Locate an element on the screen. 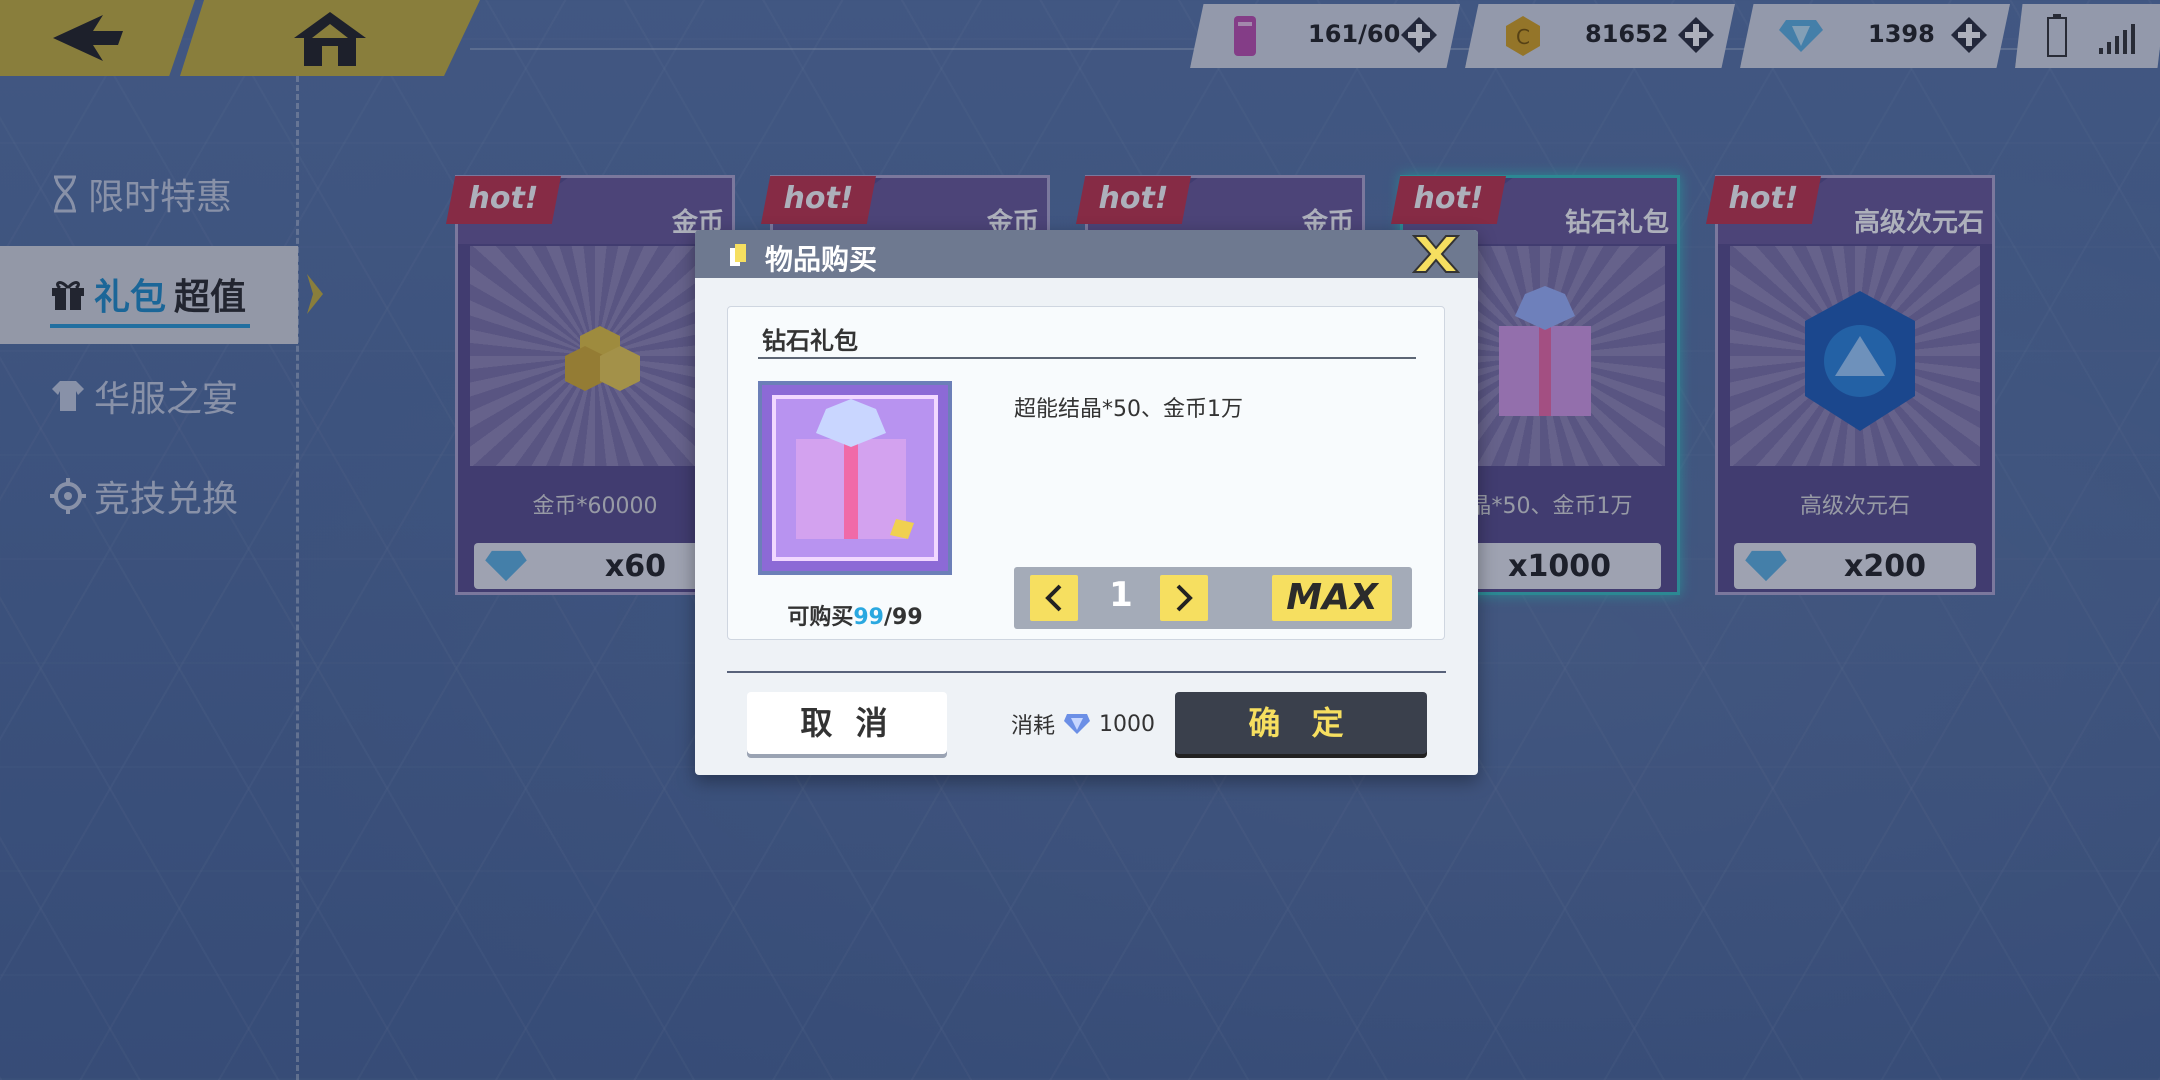  purchase-limit-label: 可购买 is located at coordinates (820, 617).